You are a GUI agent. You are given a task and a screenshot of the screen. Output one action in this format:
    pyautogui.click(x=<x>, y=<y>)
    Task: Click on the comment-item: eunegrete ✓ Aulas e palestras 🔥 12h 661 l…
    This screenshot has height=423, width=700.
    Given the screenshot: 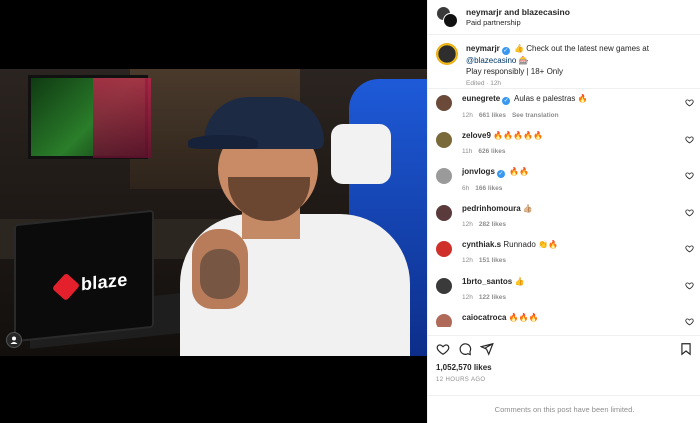 What is the action you would take?
    pyautogui.click(x=564, y=111)
    